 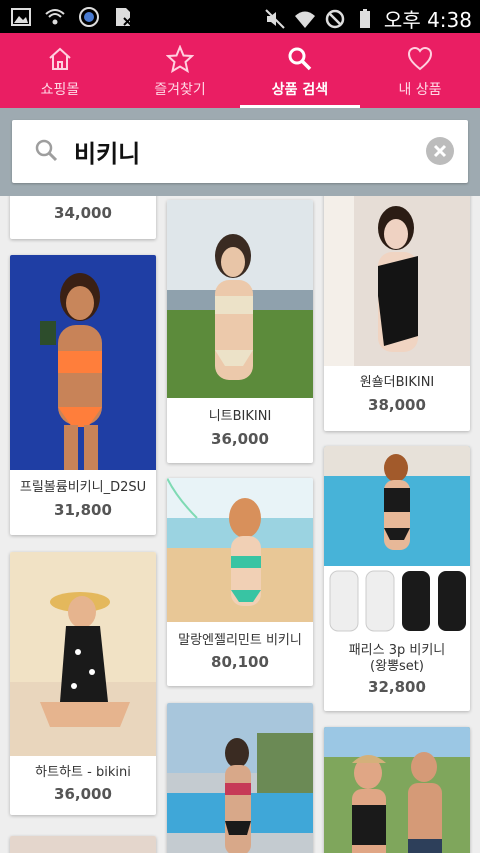 I want to click on tab-label: 상품 검색, so click(x=300, y=90).